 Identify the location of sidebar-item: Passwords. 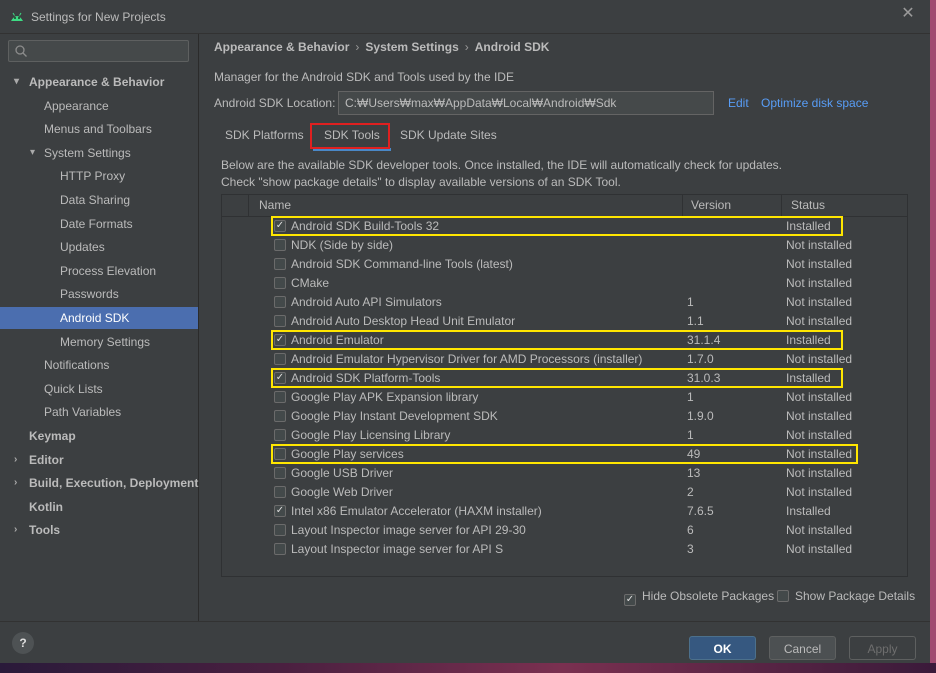
(99, 294).